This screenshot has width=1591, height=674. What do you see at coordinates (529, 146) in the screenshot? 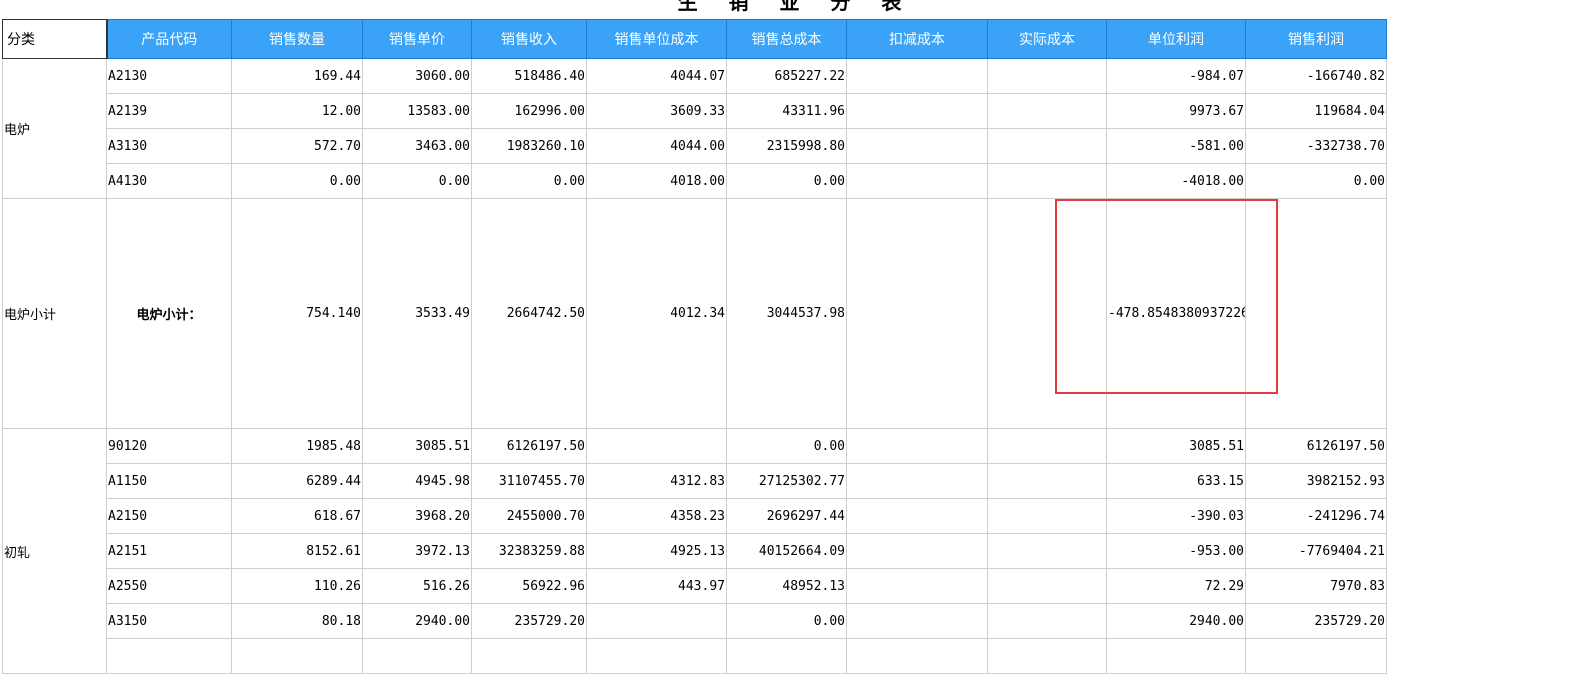
I see `cell-revenue: 1983260.10` at bounding box center [529, 146].